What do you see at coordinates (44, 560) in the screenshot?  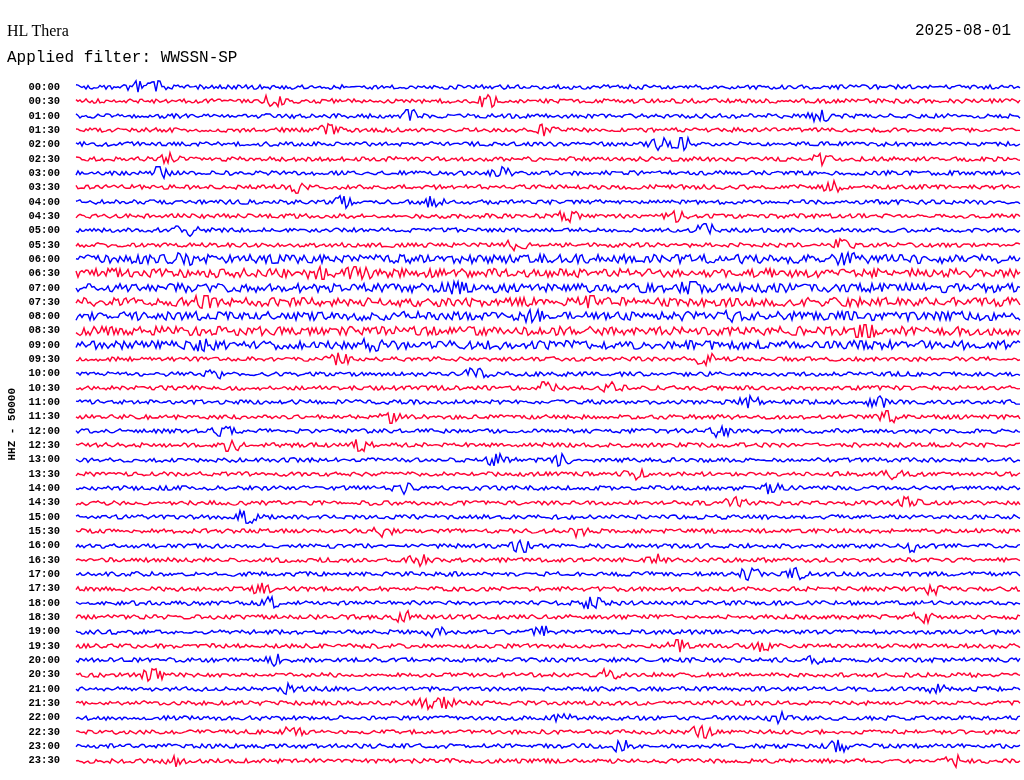 I see `time-label: 16:30` at bounding box center [44, 560].